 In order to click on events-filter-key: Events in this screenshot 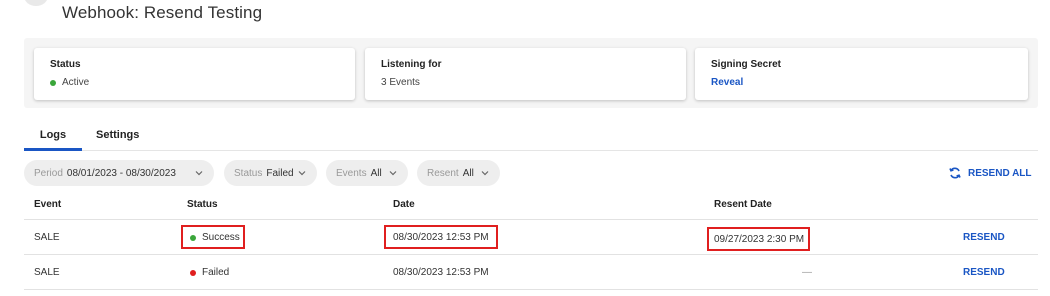, I will do `click(351, 173)`.